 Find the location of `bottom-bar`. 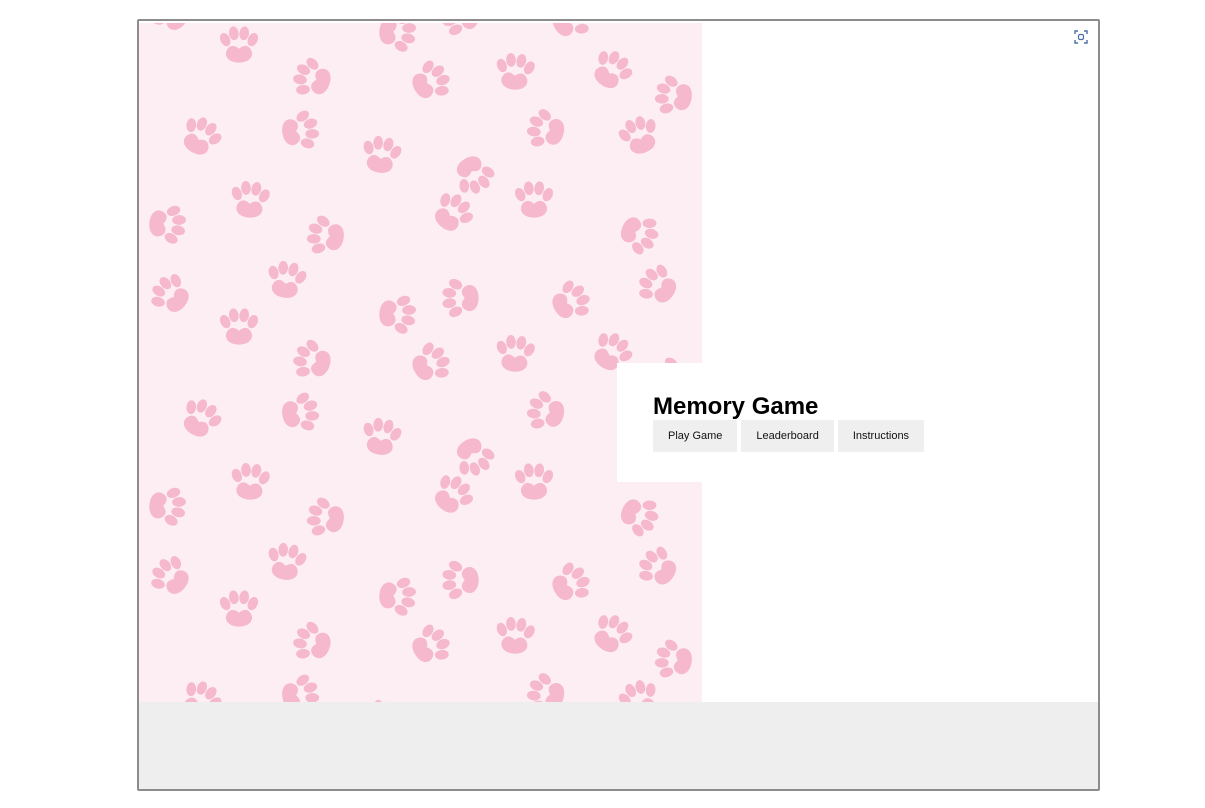

bottom-bar is located at coordinates (618, 745).